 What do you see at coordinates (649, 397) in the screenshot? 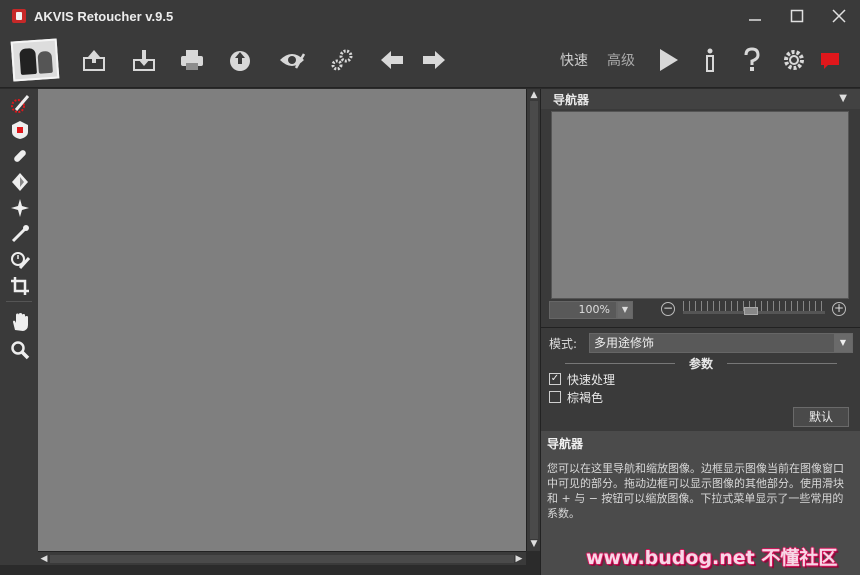
I see `brown-color-checkbox: 棕褐色` at bounding box center [649, 397].